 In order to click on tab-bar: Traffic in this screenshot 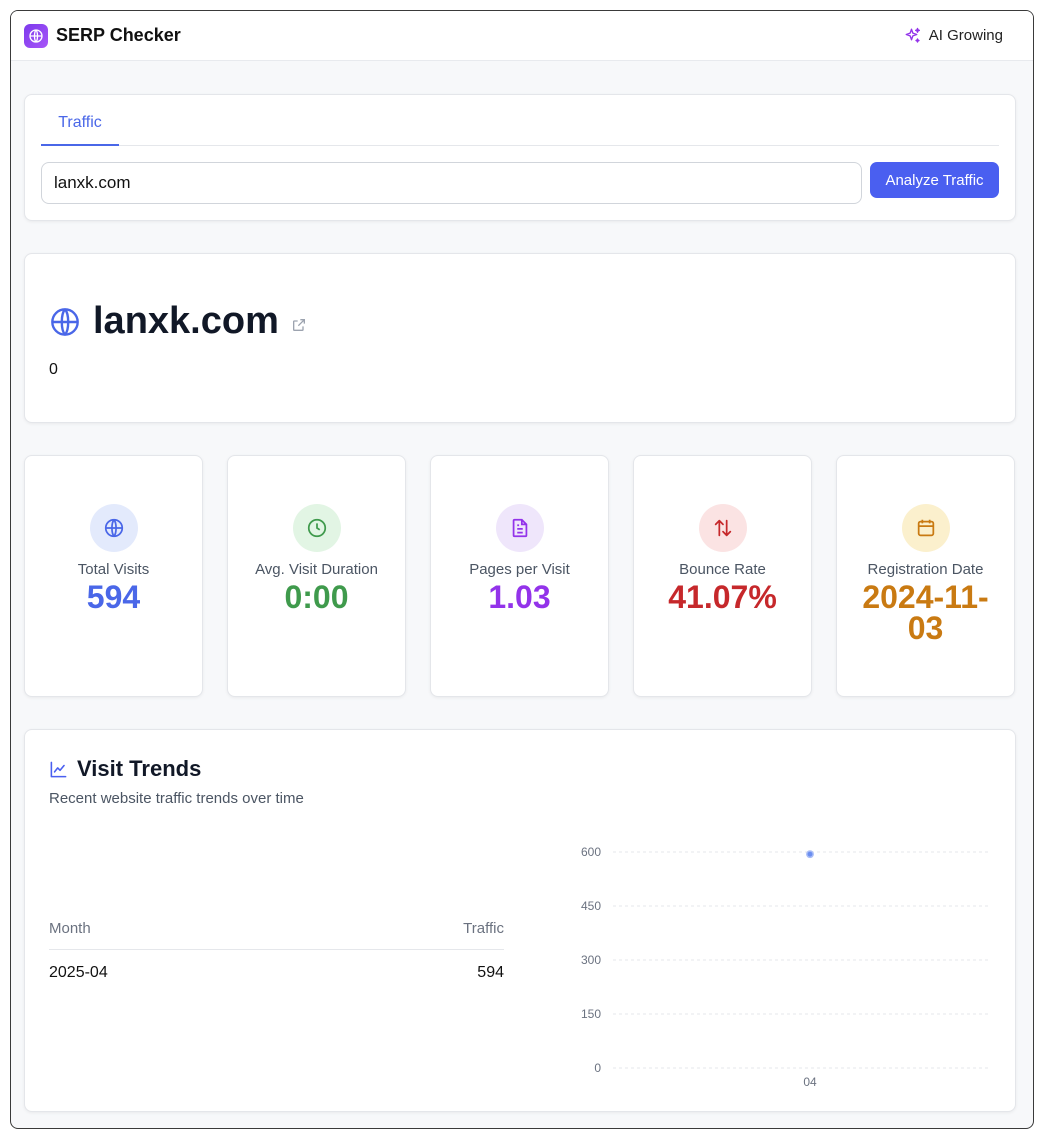, I will do `click(520, 125)`.